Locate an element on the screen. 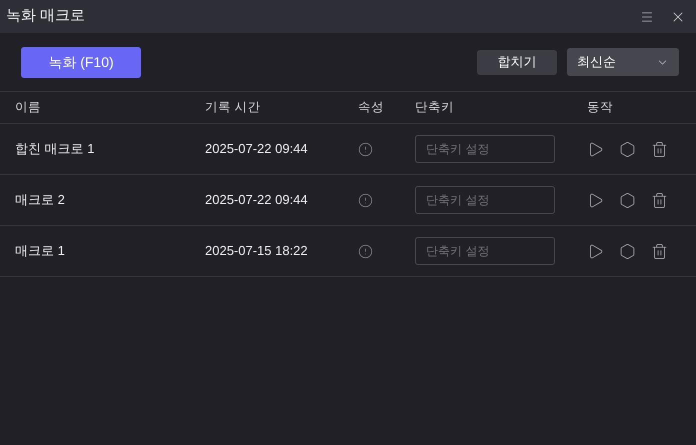  merge-button: 합치기 is located at coordinates (517, 62).